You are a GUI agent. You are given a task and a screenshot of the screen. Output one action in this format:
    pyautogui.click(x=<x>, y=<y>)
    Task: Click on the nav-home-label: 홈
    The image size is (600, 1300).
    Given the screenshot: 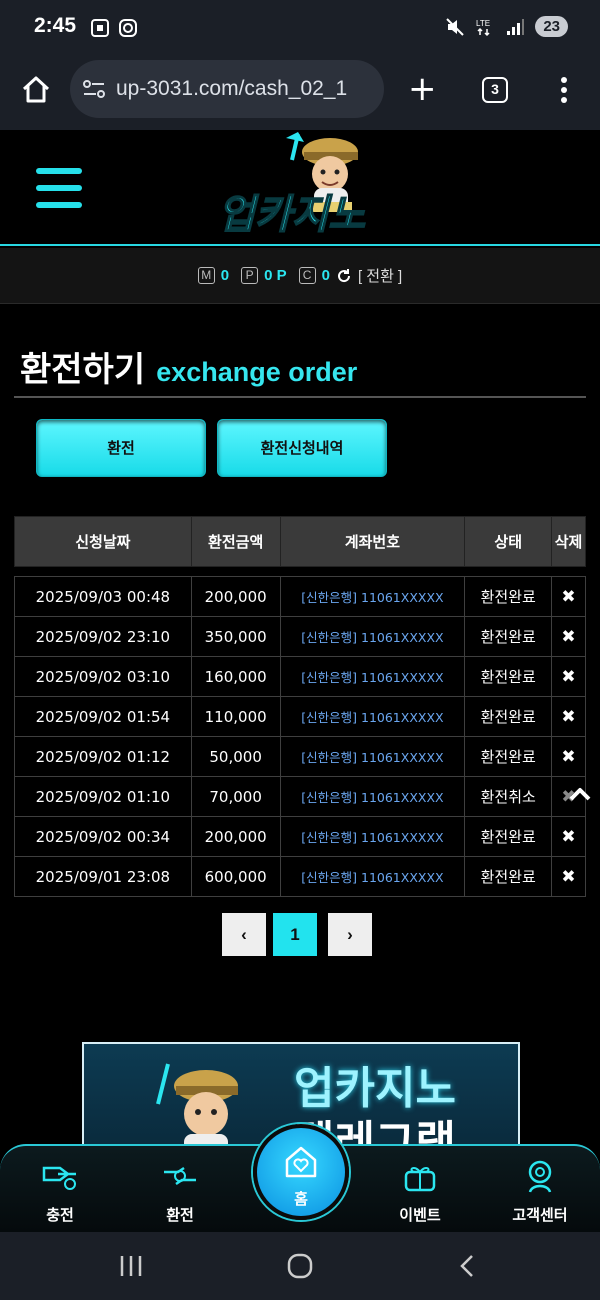 What is the action you would take?
    pyautogui.click(x=301, y=1199)
    